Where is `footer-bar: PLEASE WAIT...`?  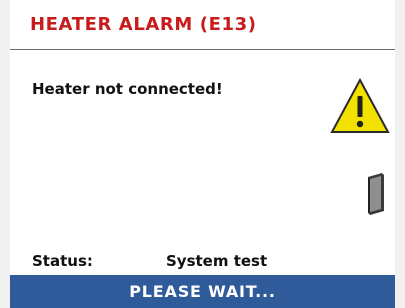 footer-bar: PLEASE WAIT... is located at coordinates (202, 291).